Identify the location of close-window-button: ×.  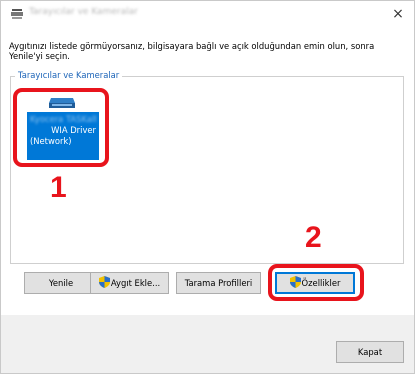
(398, 14).